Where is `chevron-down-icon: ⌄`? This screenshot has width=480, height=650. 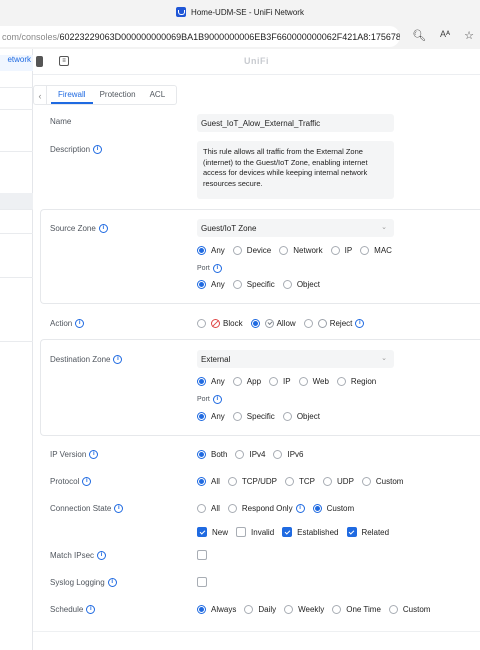
chevron-down-icon: ⌄ is located at coordinates (384, 227).